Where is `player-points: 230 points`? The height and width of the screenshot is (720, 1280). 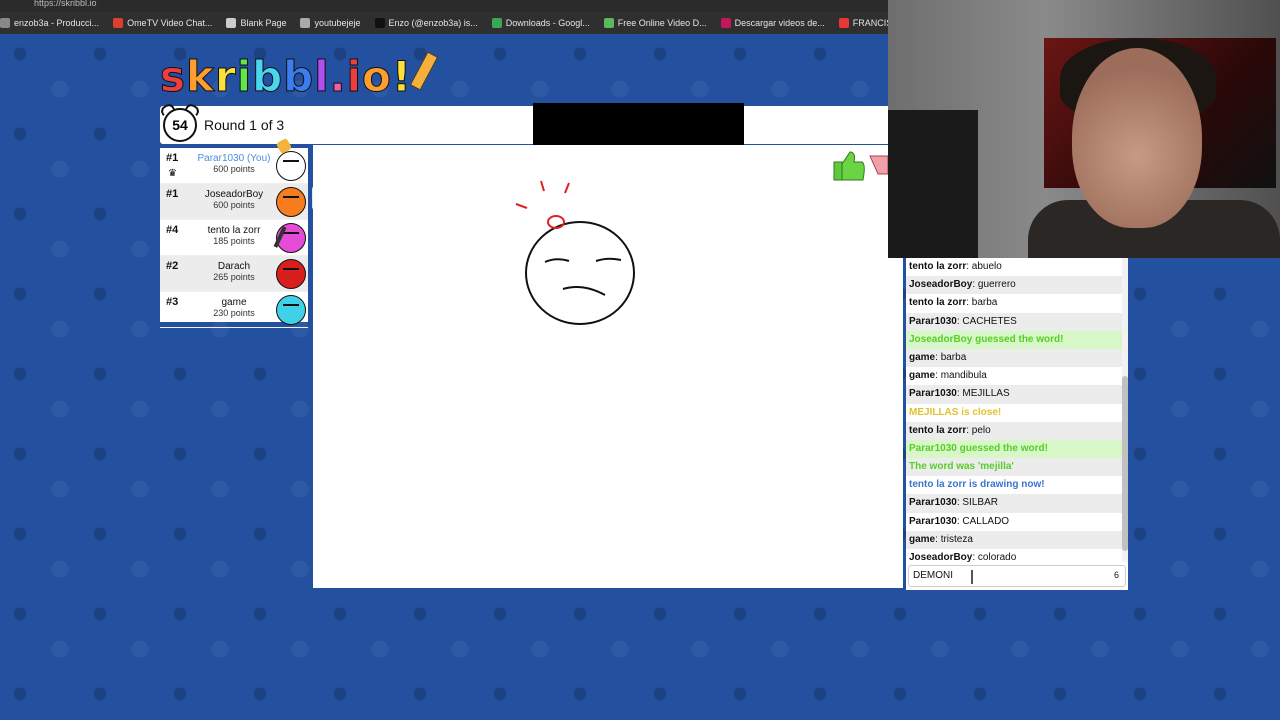
player-points: 230 points is located at coordinates (234, 313).